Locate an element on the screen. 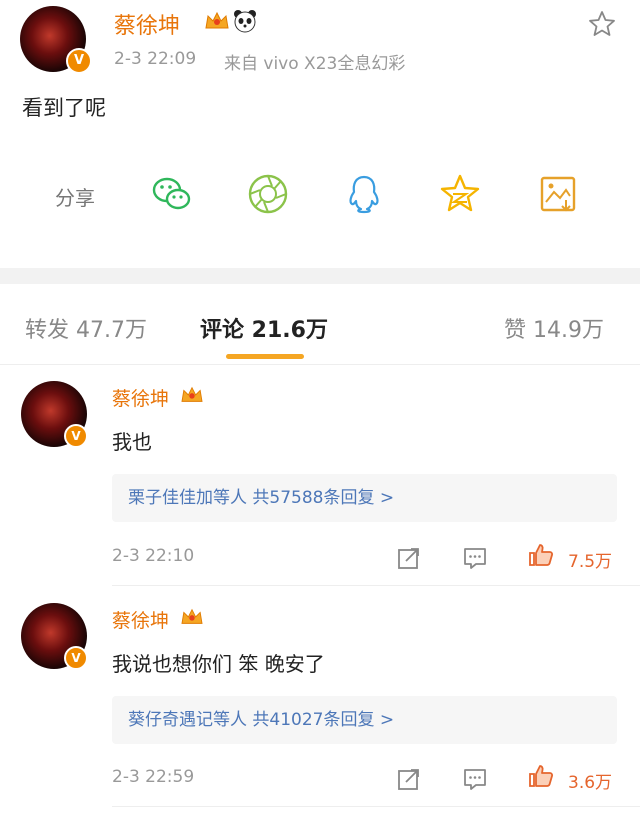 The height and width of the screenshot is (816, 640). tab-likes: 赞 14.9万 is located at coordinates (554, 328).